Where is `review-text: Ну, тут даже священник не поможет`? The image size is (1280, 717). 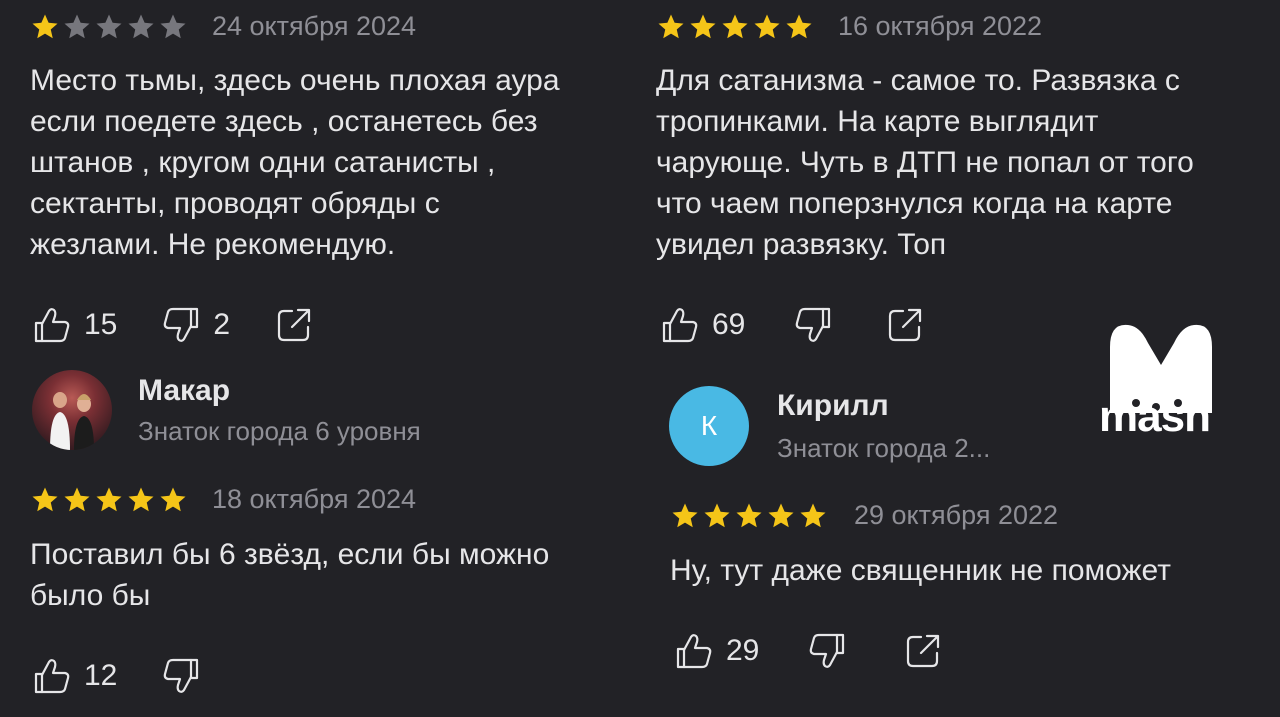 review-text: Ну, тут даже священник не поможет is located at coordinates (920, 570).